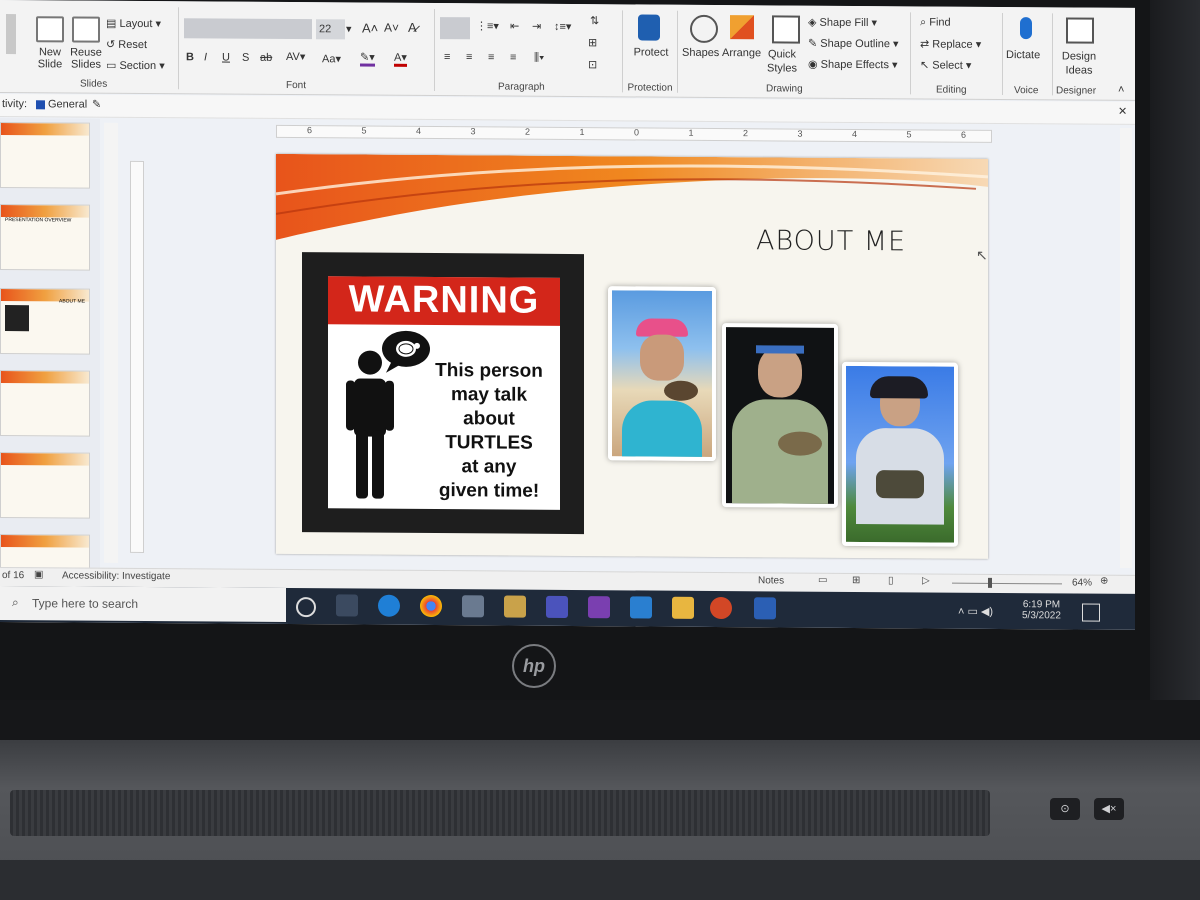  What do you see at coordinates (135, 65) in the screenshot?
I see `section-button: ▭ Section ▾` at bounding box center [135, 65].